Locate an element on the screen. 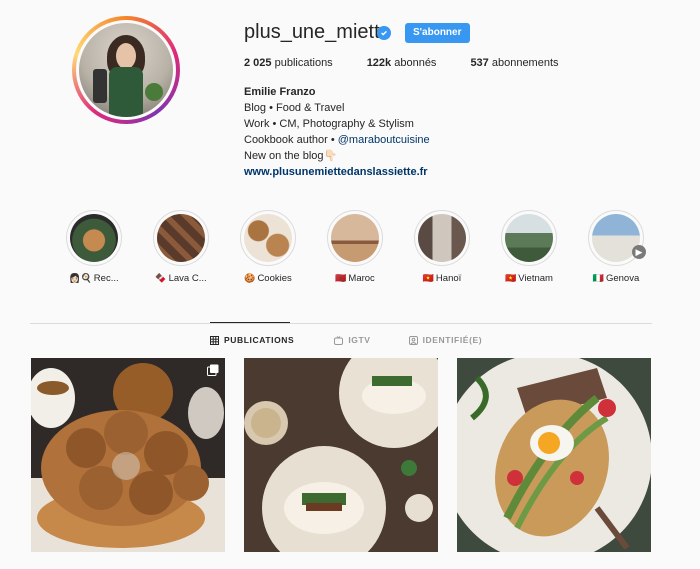 The image size is (700, 569). avatar-image is located at coordinates (126, 70).